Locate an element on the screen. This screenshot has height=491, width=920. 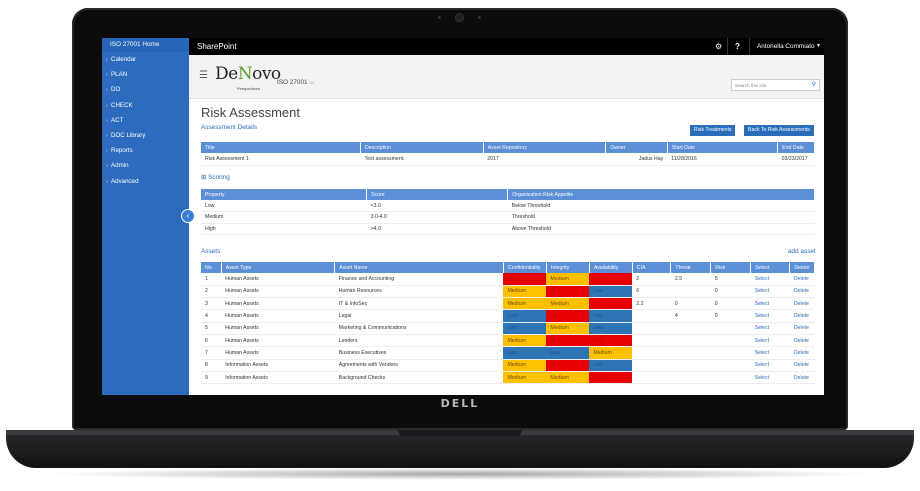
nav-item-admin: › Admin is located at coordinates (145, 165).